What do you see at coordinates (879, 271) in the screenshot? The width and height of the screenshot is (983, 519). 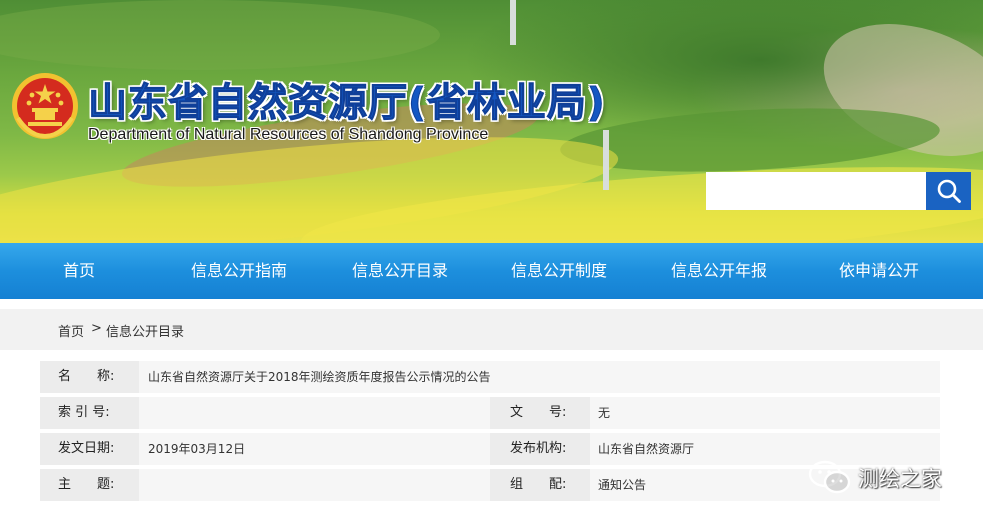 I see `nav-item-request-disclosure: 依申请公开` at bounding box center [879, 271].